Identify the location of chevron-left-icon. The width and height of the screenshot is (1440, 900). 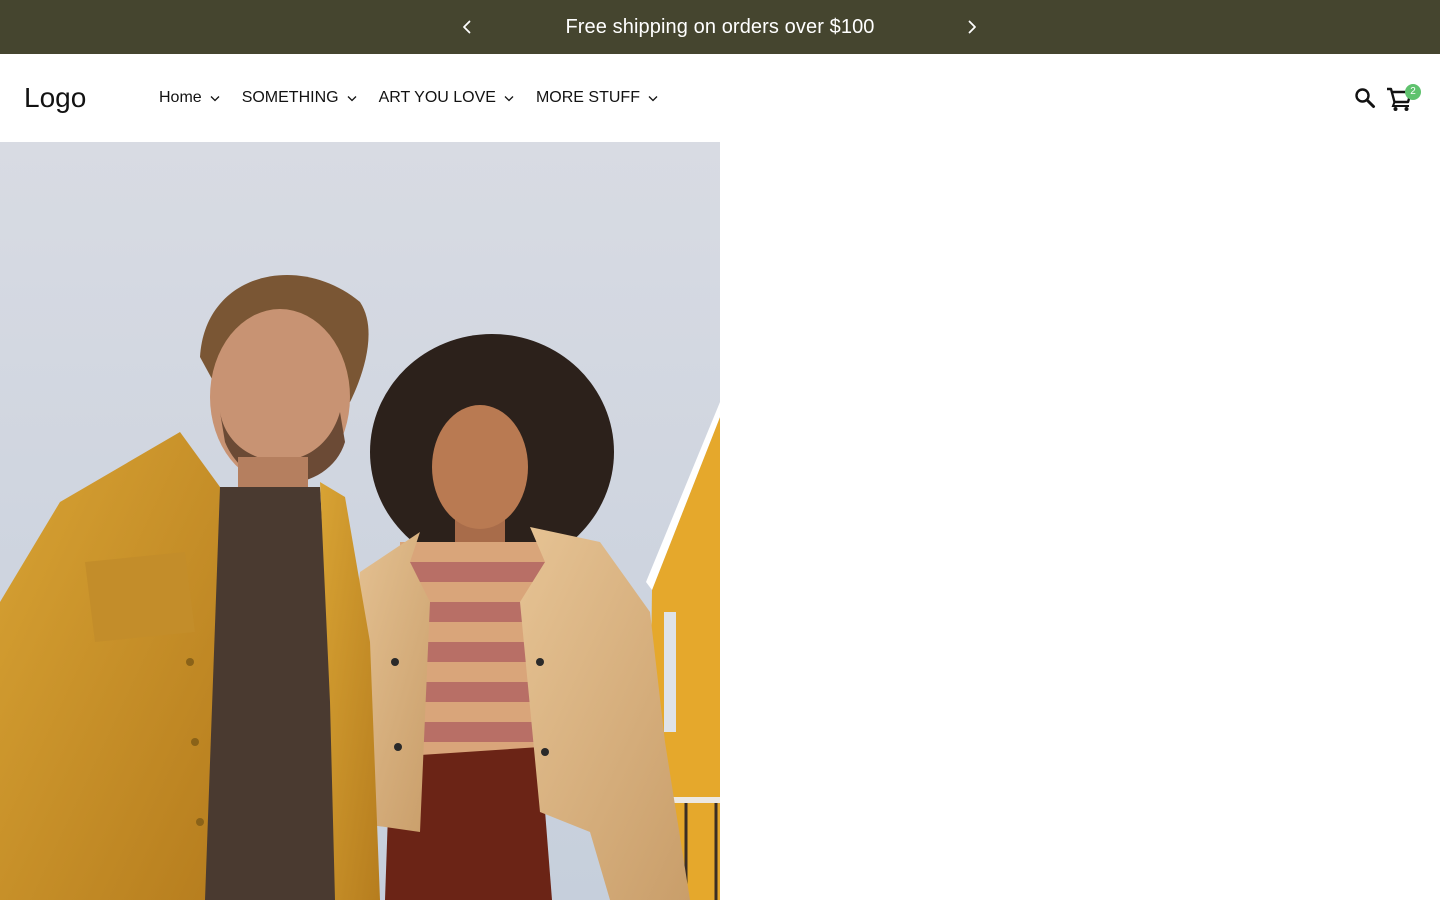
(467, 27).